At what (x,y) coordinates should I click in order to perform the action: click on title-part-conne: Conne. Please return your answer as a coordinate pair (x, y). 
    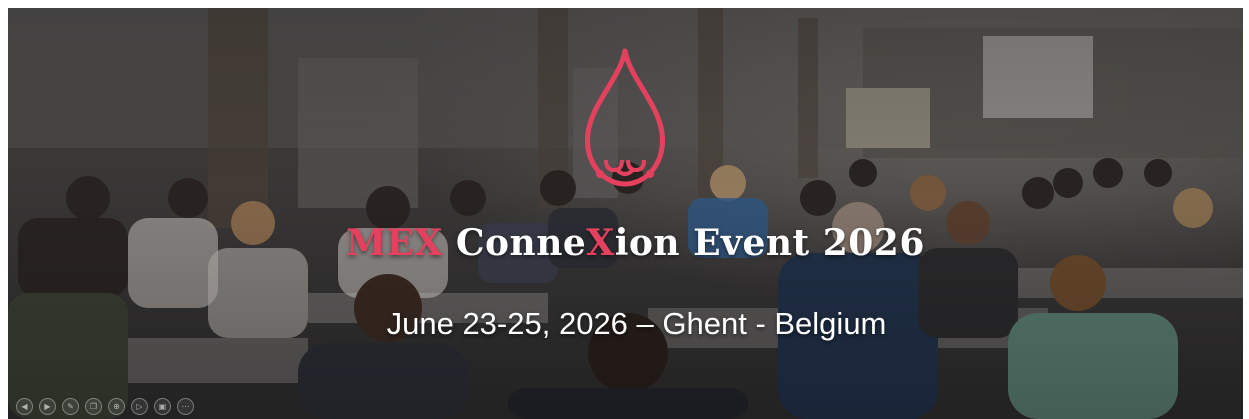
    Looking at the image, I should click on (514, 243).